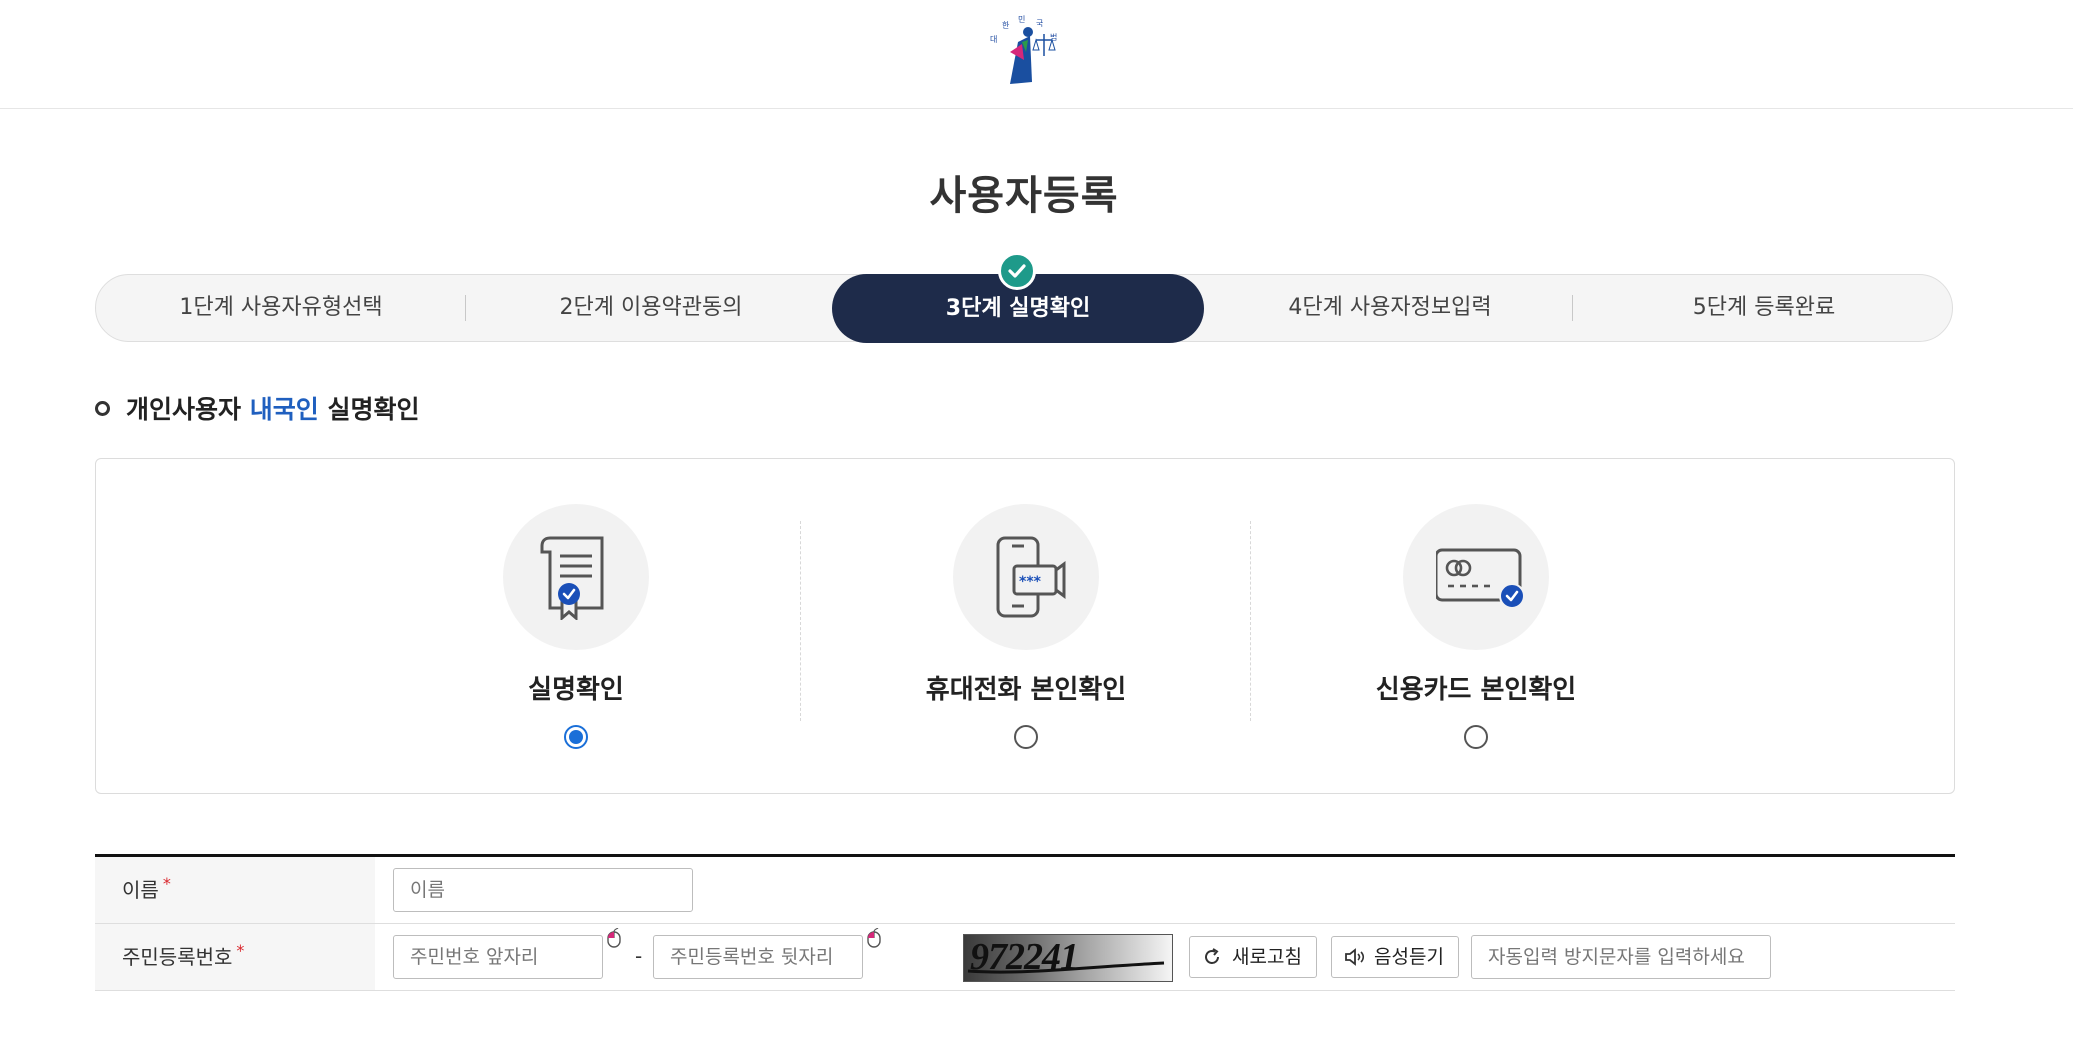  I want to click on page-title: 사용자등록, so click(1024, 196).